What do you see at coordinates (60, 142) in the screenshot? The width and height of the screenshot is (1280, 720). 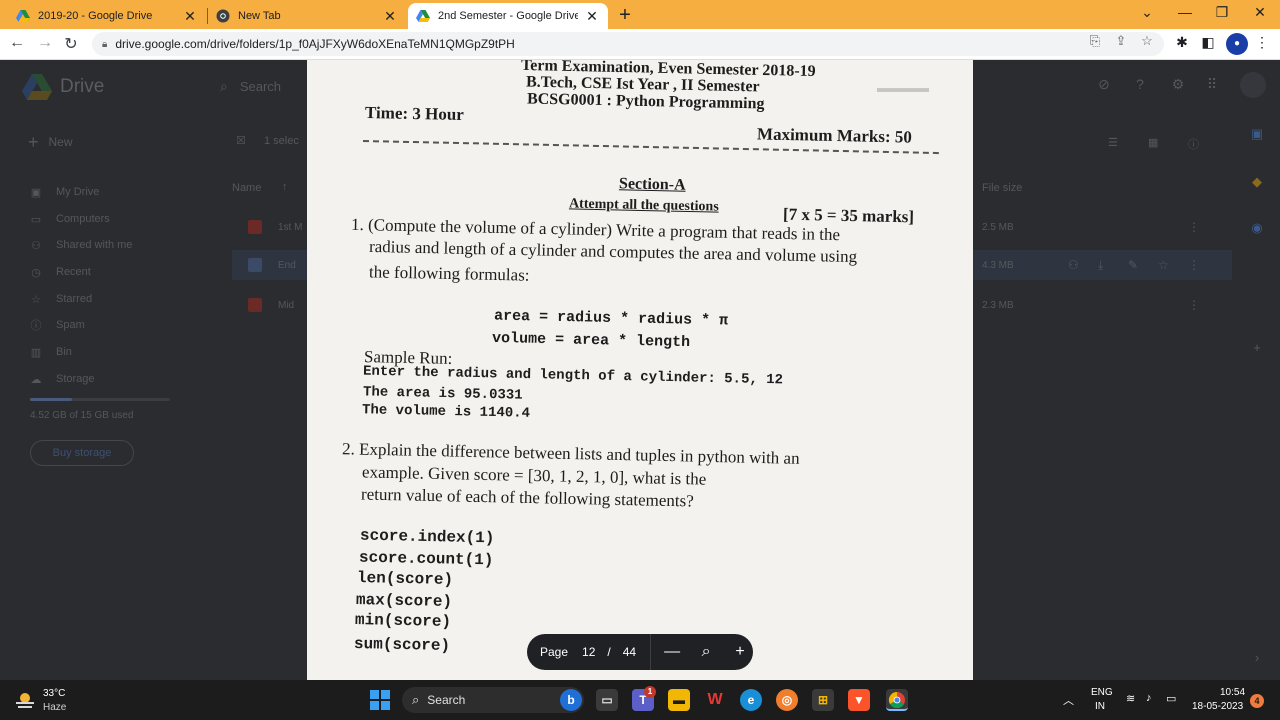 I see `new-button: + New` at bounding box center [60, 142].